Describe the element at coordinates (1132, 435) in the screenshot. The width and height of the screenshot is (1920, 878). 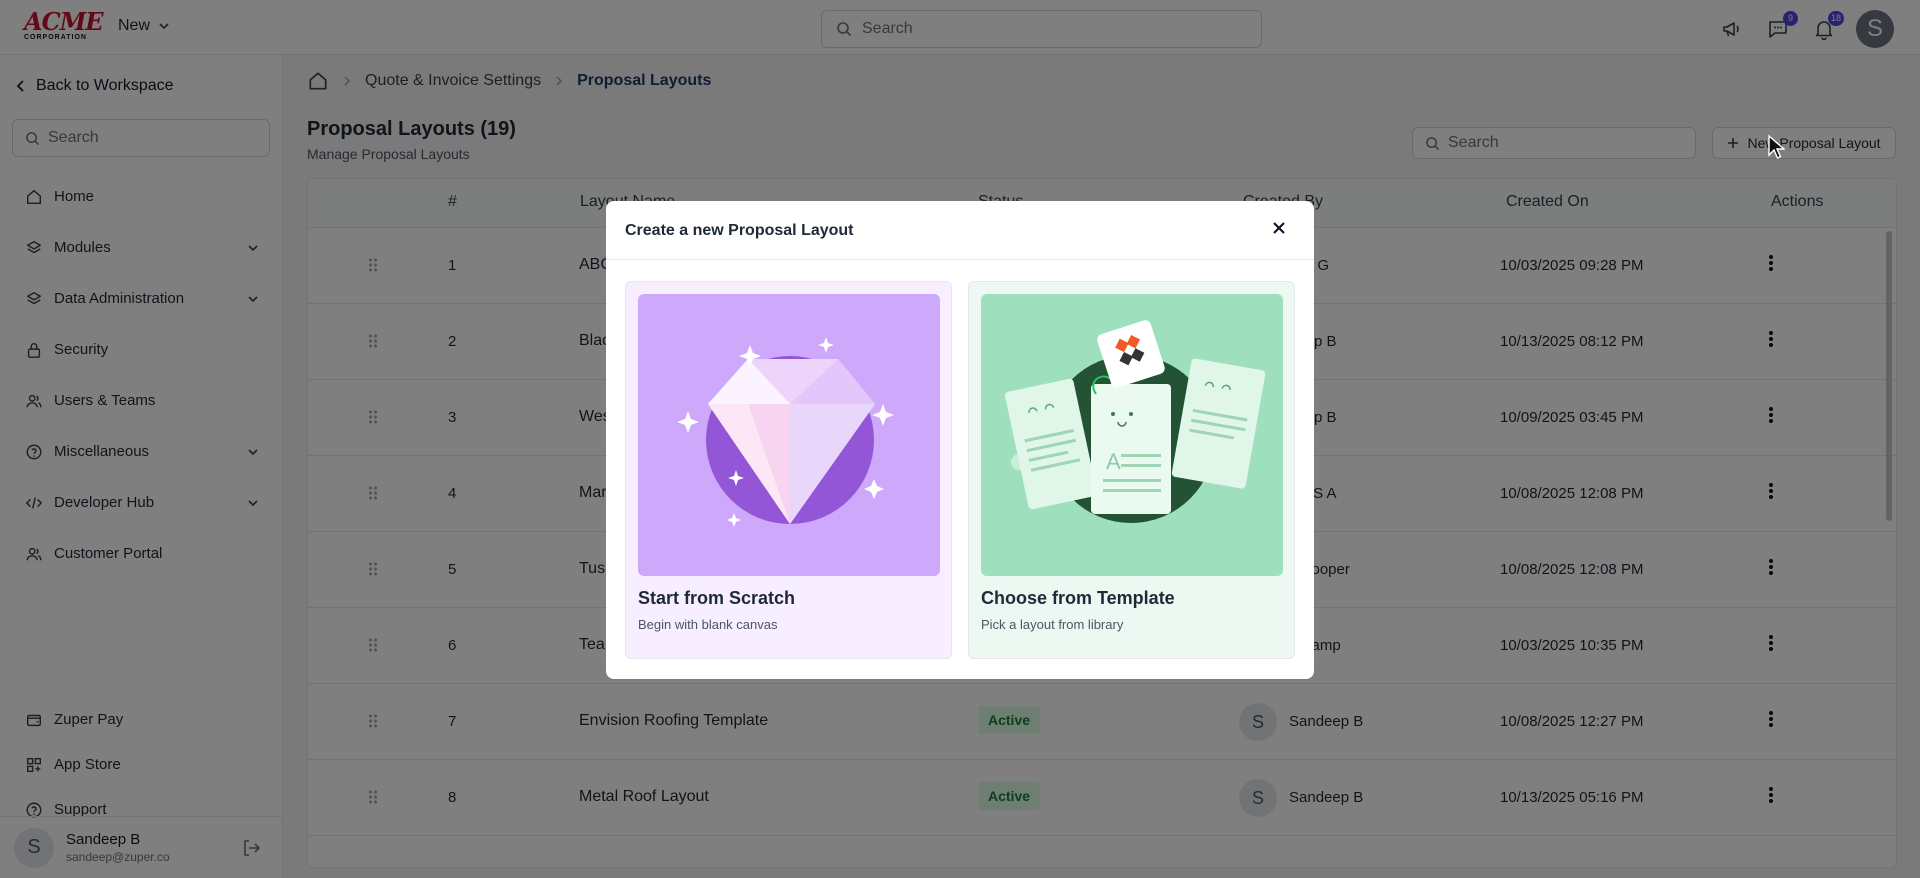
I see `documents-illustration: A` at that location.